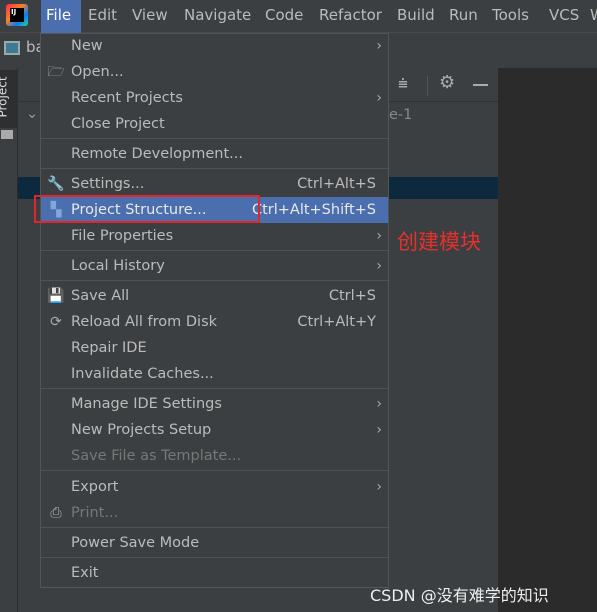  What do you see at coordinates (336, 184) in the screenshot?
I see `shortcut-label: Ctrl+Alt+S` at bounding box center [336, 184].